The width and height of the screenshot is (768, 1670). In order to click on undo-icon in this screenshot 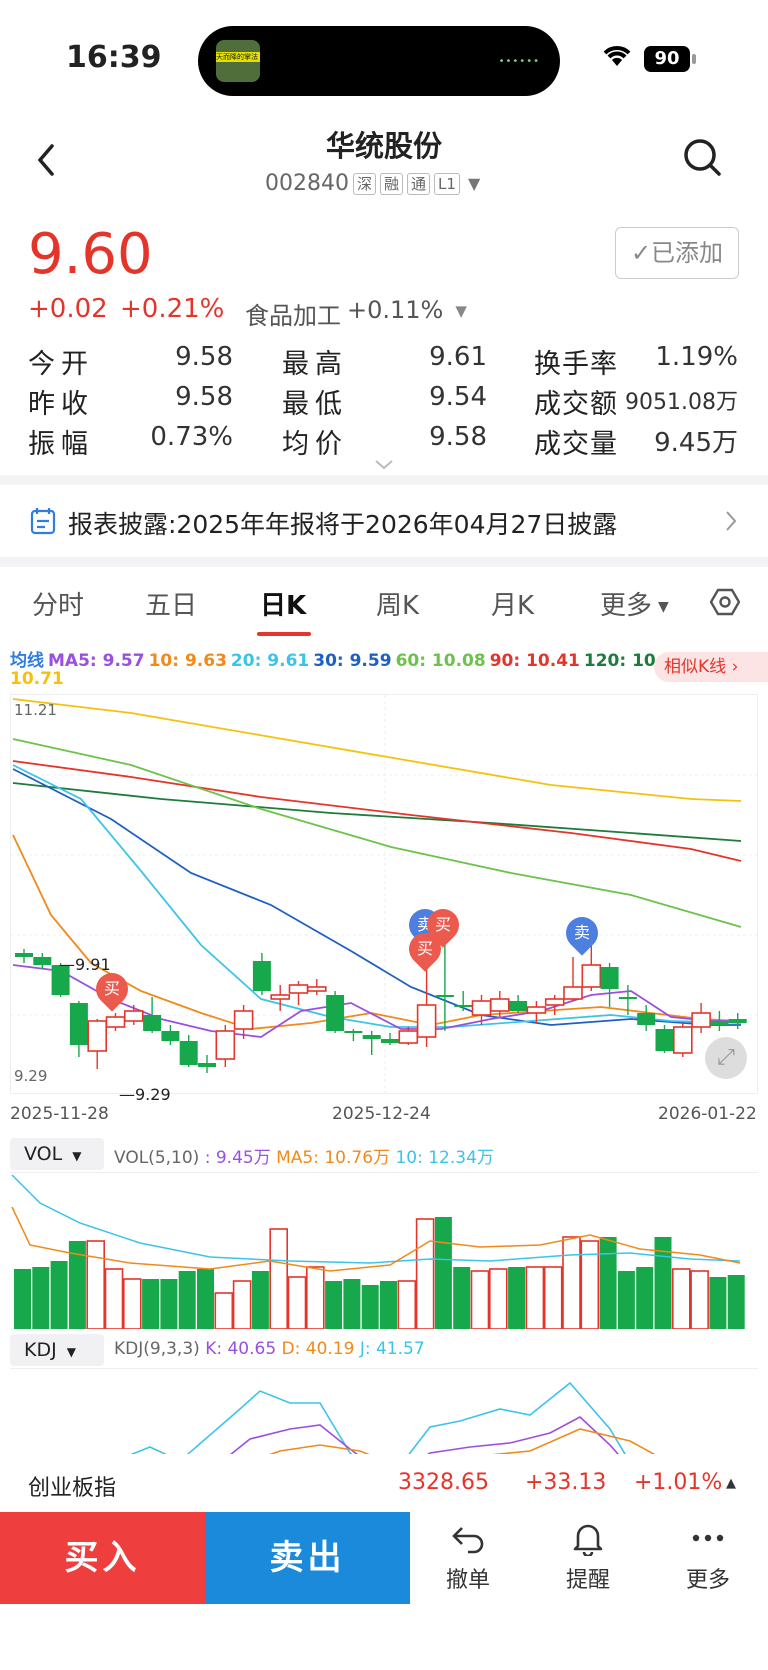, I will do `click(468, 1540)`.